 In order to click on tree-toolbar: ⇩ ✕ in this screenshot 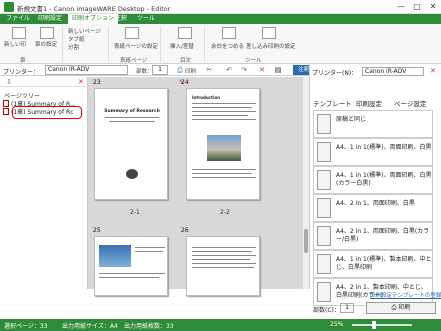, I will do `click(44, 82)`.